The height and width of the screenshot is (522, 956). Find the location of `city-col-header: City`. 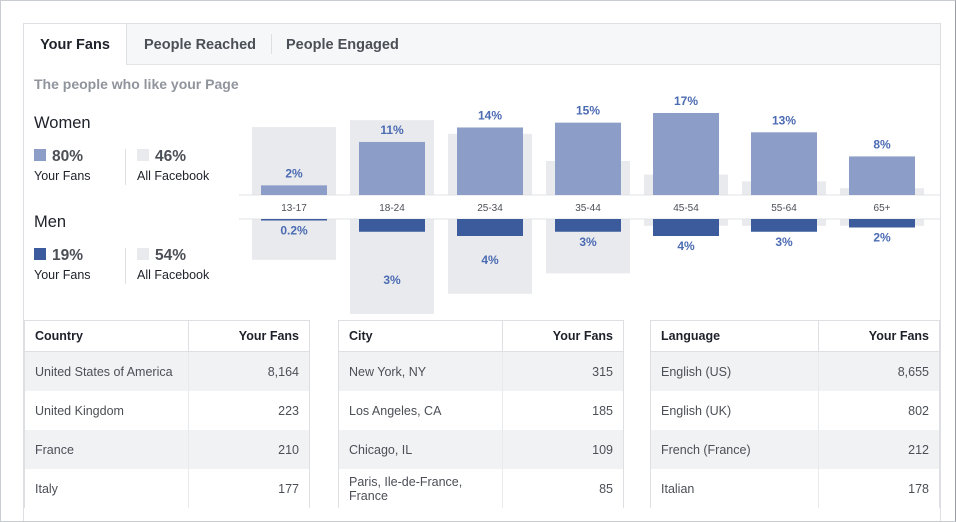

city-col-header: City is located at coordinates (421, 336).